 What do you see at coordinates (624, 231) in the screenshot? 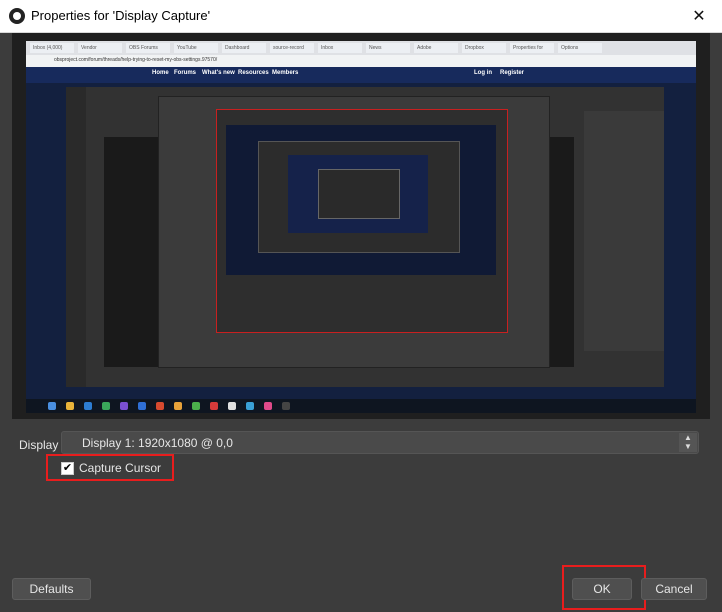
I see `preview-side-panel` at bounding box center [624, 231].